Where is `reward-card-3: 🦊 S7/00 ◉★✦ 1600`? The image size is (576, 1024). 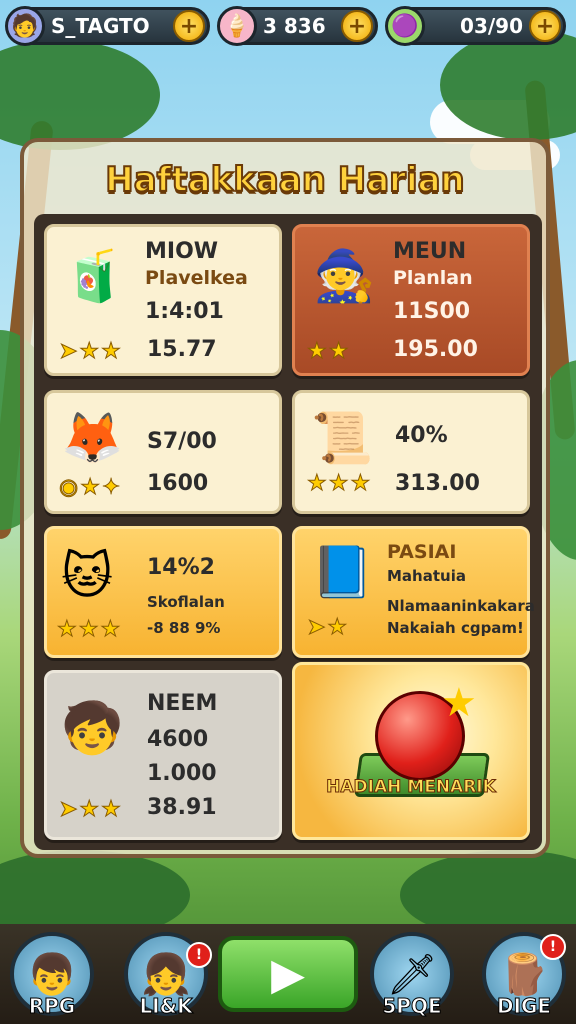 reward-card-3: 🦊 S7/00 ◉★✦ 1600 is located at coordinates (163, 452).